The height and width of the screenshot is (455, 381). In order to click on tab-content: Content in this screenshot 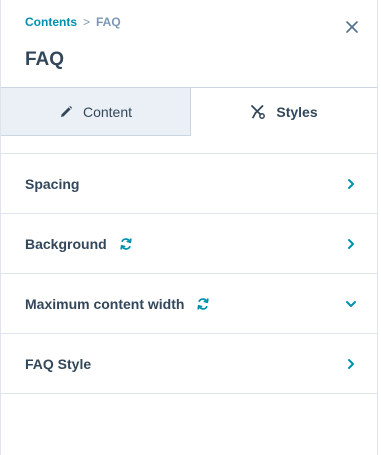, I will do `click(96, 111)`.